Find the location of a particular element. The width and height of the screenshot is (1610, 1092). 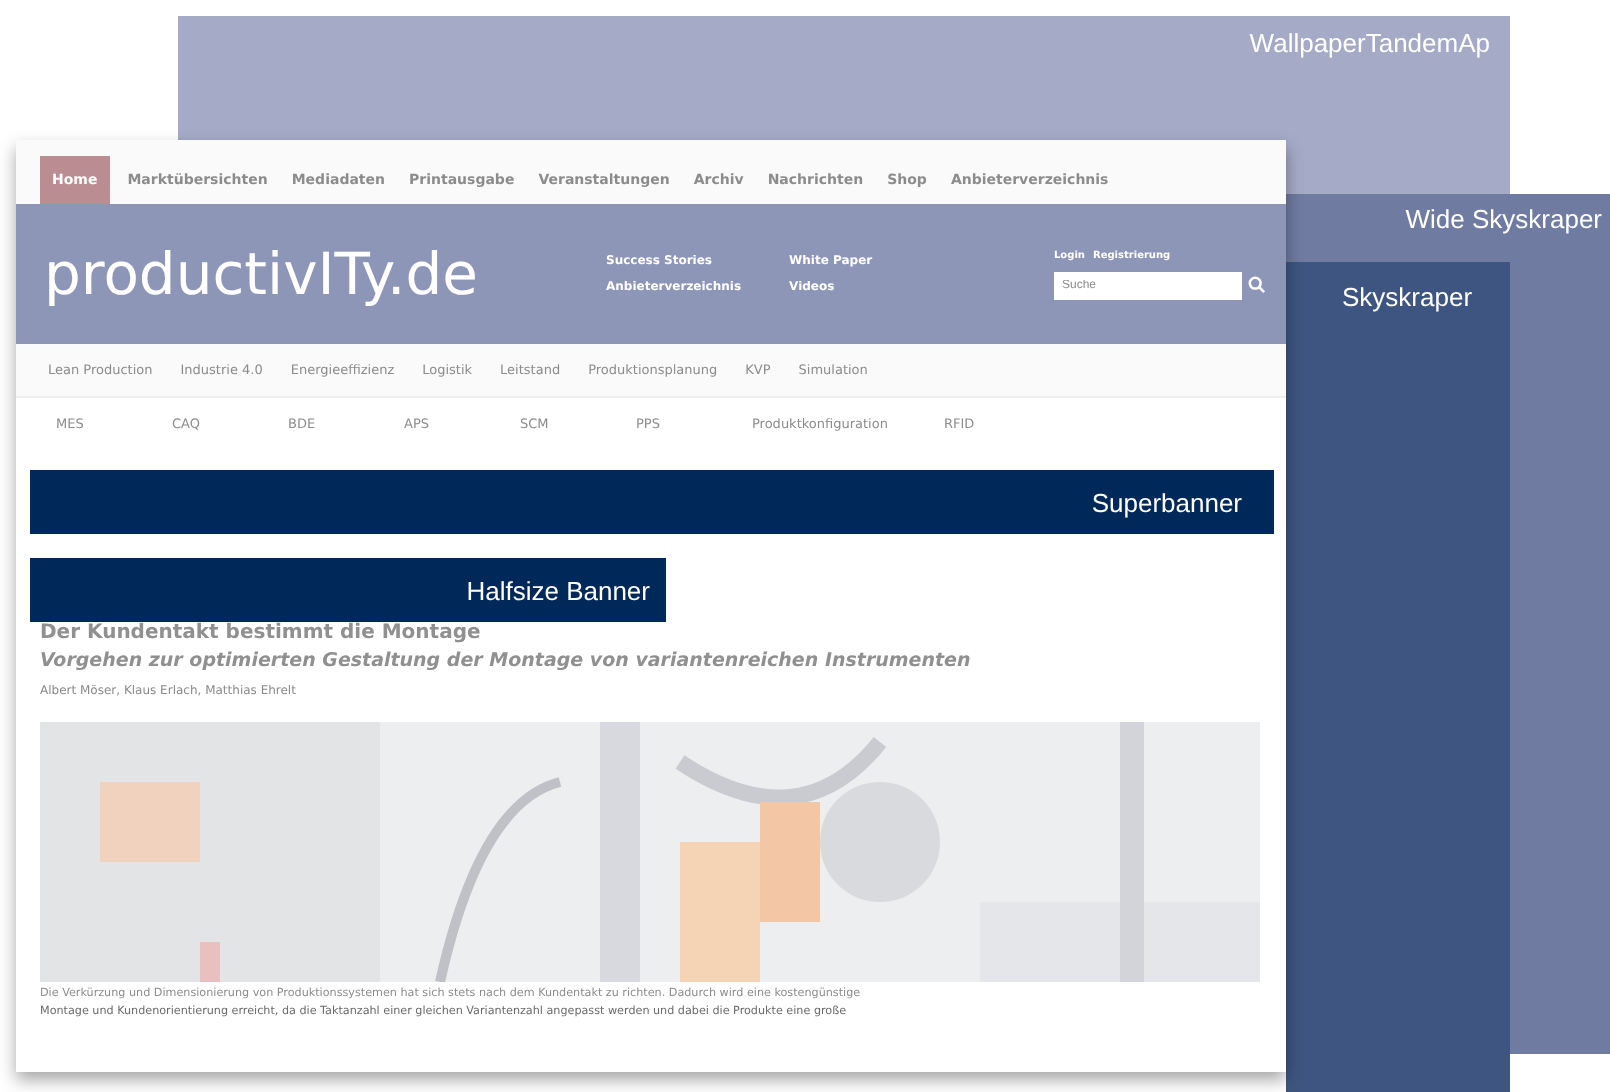

site-logo: productivITy.de is located at coordinates (261, 274).